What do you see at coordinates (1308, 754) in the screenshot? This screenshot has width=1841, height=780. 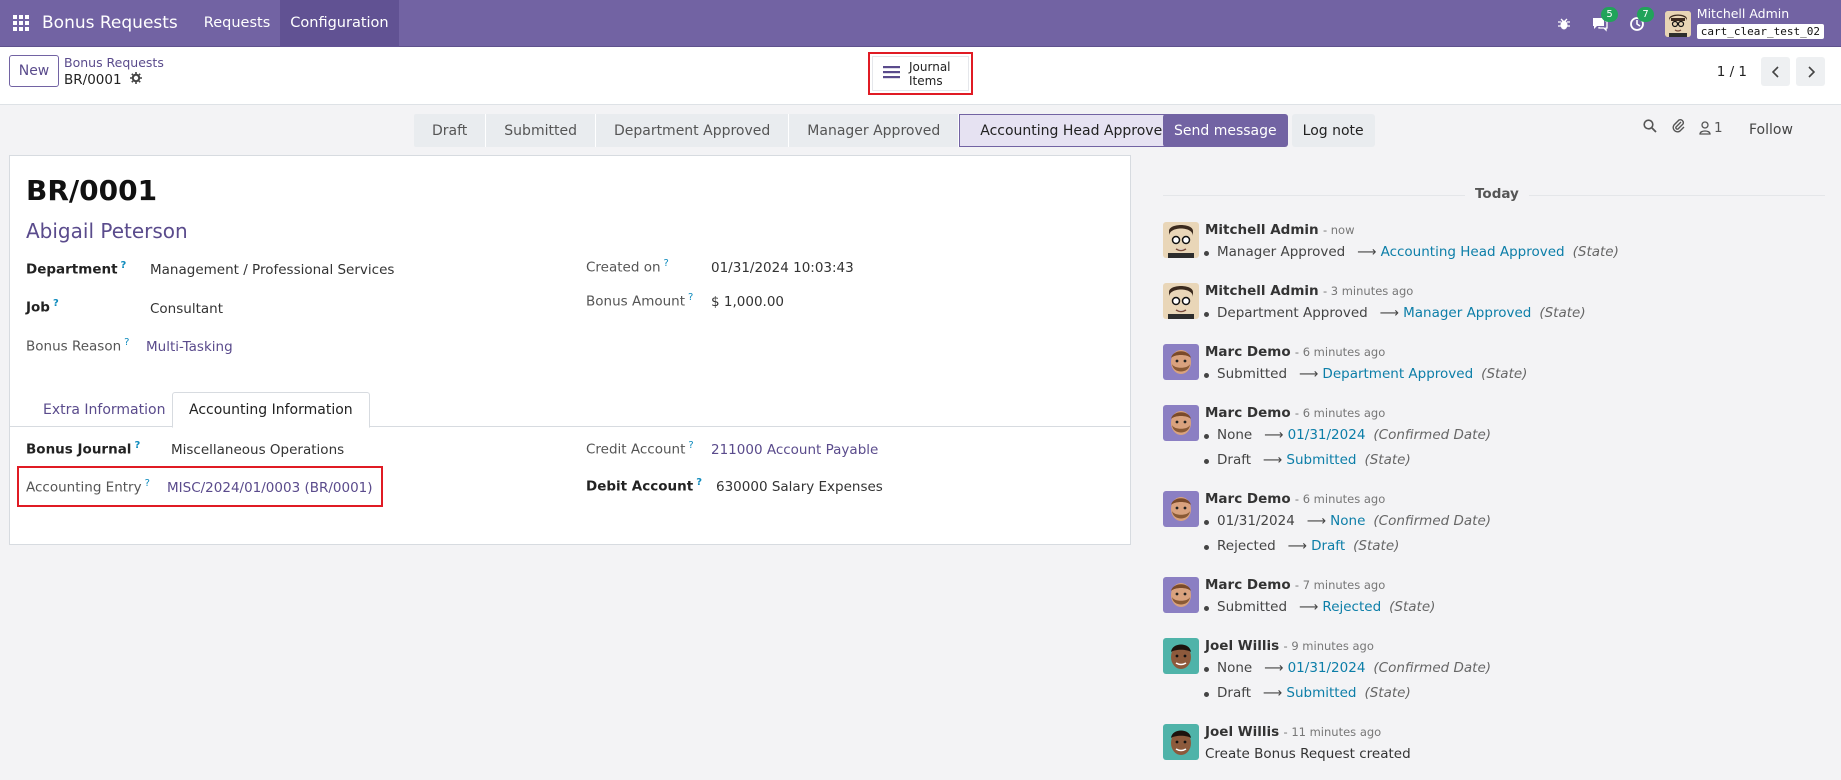 I see `message-body: Create Bonus Request created` at bounding box center [1308, 754].